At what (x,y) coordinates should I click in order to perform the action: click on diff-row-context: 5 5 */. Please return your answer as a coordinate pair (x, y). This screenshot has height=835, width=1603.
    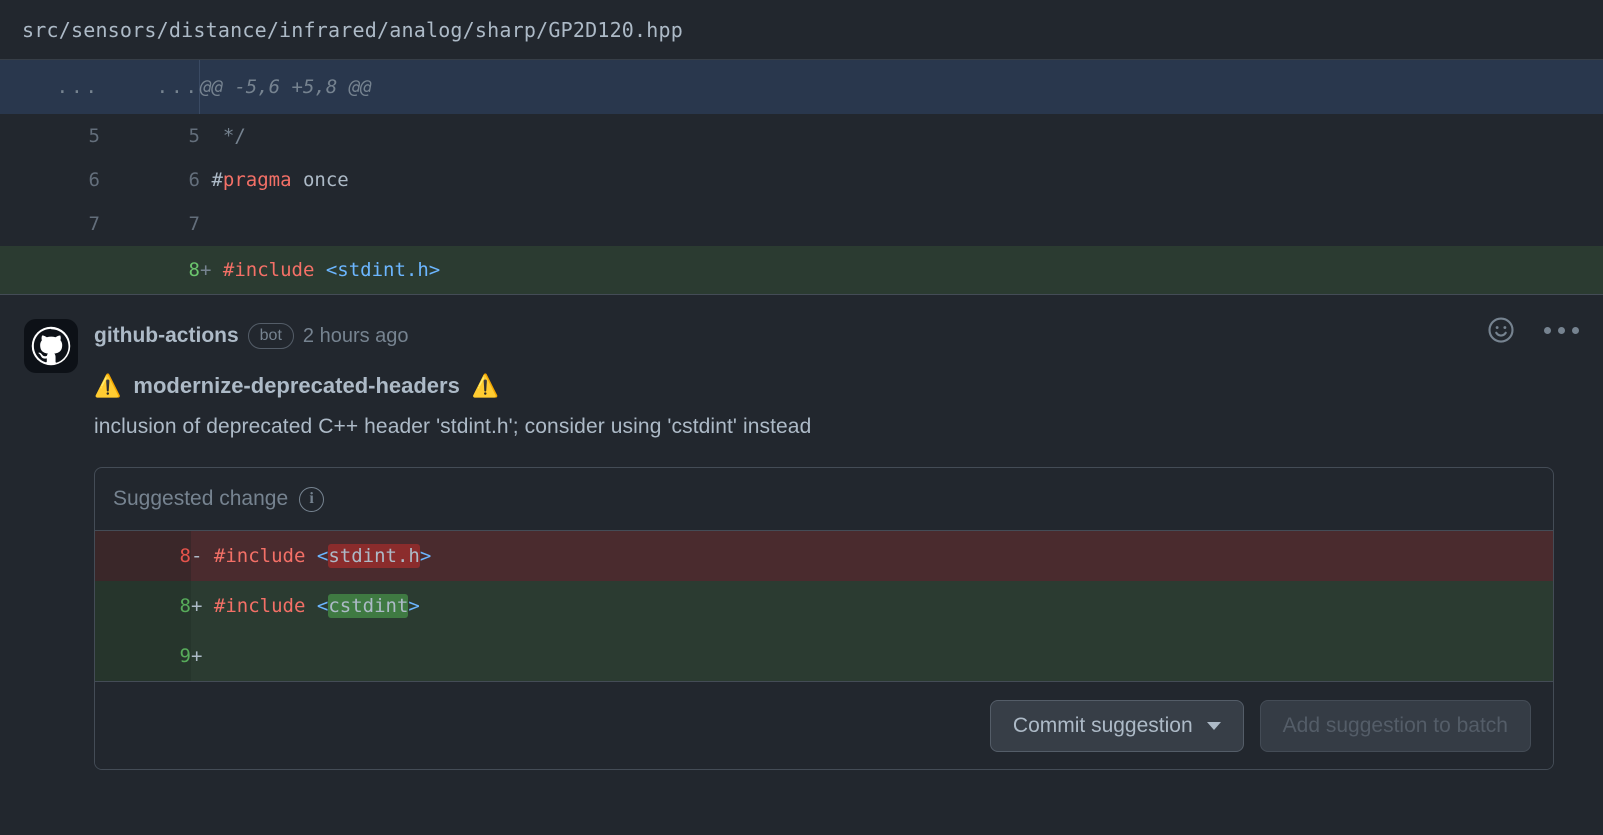
    Looking at the image, I should click on (801, 136).